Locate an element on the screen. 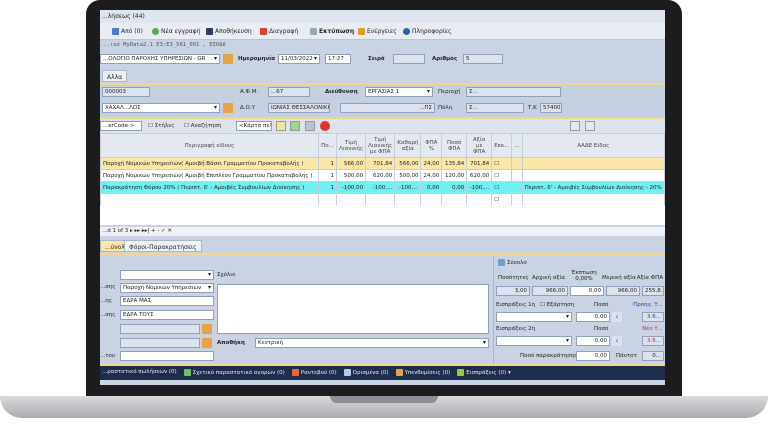 This screenshot has width=768, height=434. window-title: ...λήσεως (44) is located at coordinates (382, 16).